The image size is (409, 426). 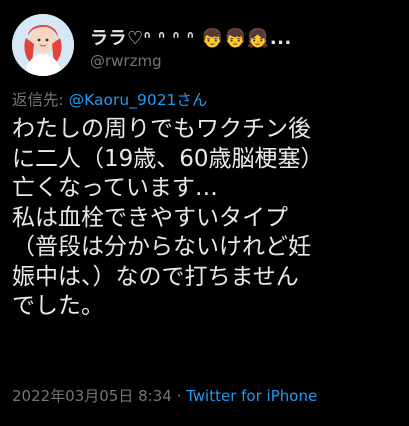 I want to click on avatar, so click(x=43, y=45).